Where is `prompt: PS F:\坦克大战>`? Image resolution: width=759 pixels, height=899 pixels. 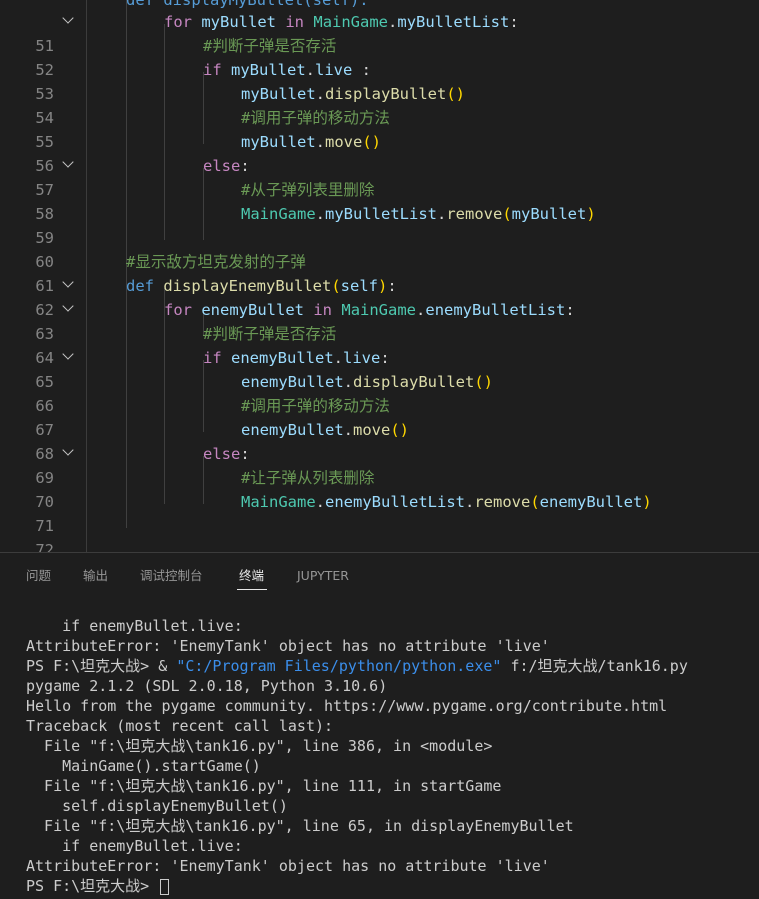 prompt: PS F:\坦克大战> is located at coordinates (92, 886).